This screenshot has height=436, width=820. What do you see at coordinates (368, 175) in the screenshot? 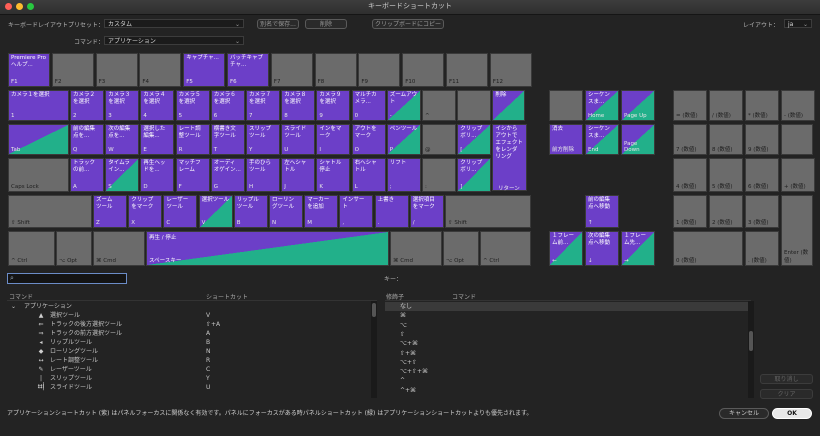
I see `key-caps-8: 右へシャ トル L` at bounding box center [368, 175].